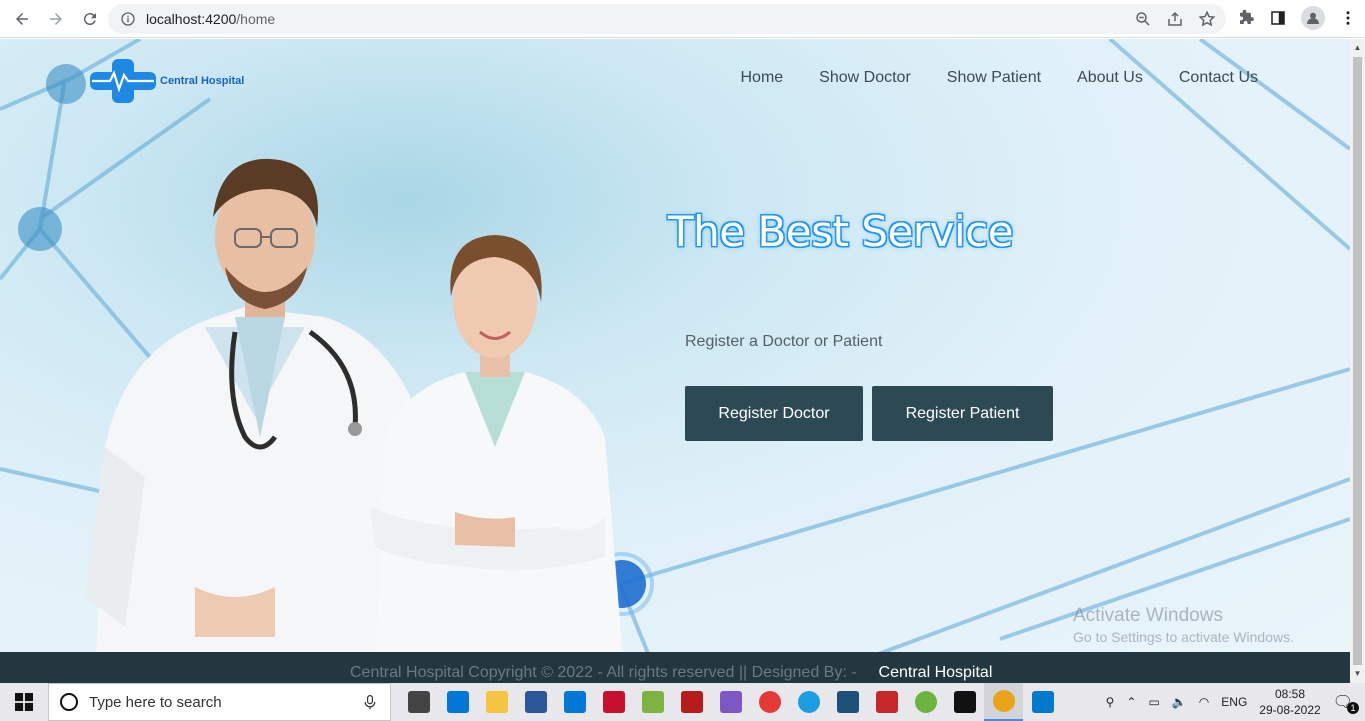 The width and height of the screenshot is (1365, 721). What do you see at coordinates (370, 702) in the screenshot?
I see `microphone-icon` at bounding box center [370, 702].